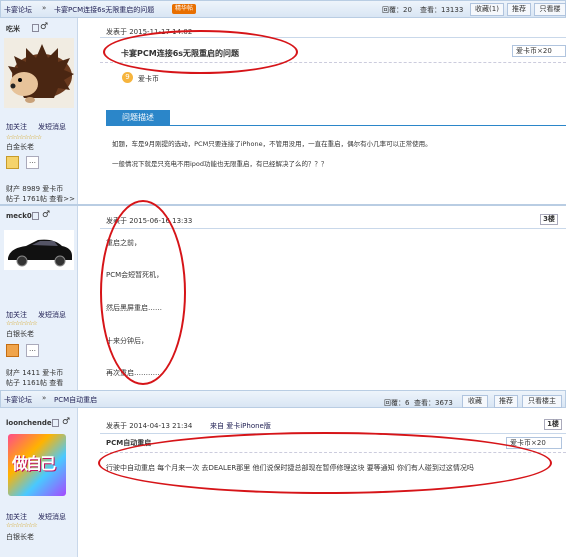 This screenshot has height=557, width=566. Describe the element at coordinates (148, 79) in the screenshot. I see `coin-label: 爱卡币` at that location.